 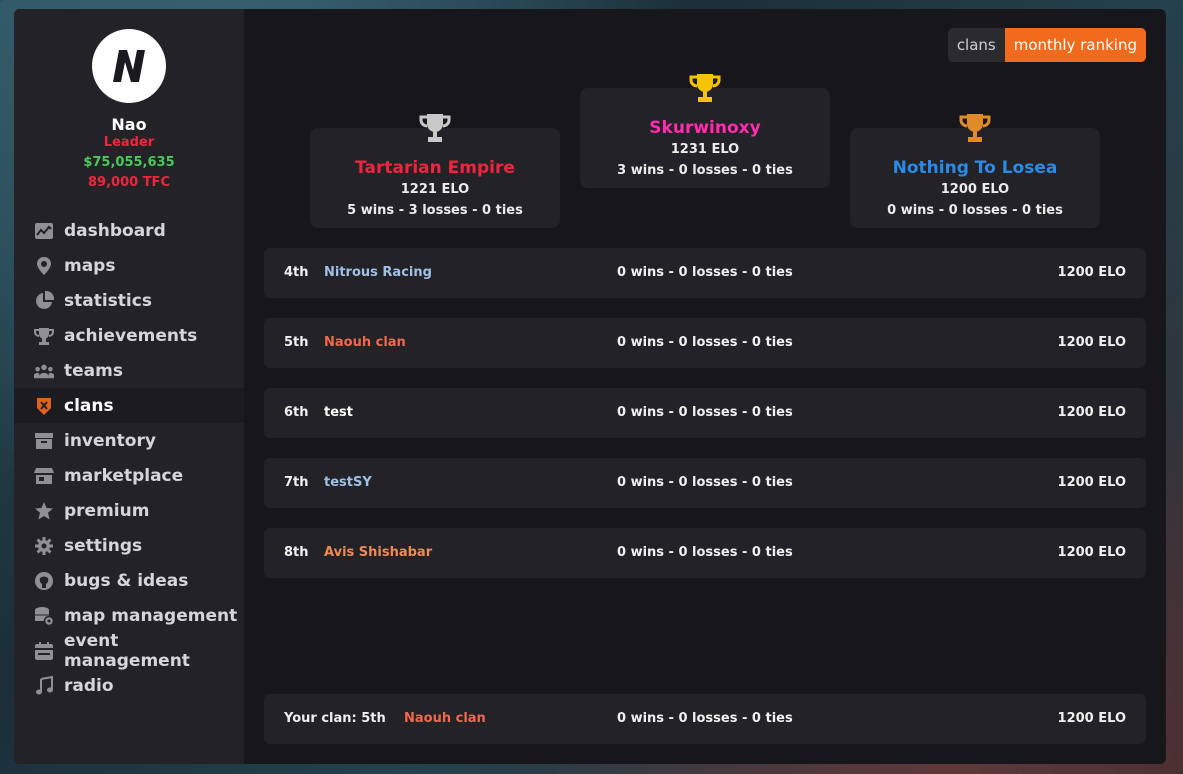 I want to click on users-icon, so click(x=44, y=371).